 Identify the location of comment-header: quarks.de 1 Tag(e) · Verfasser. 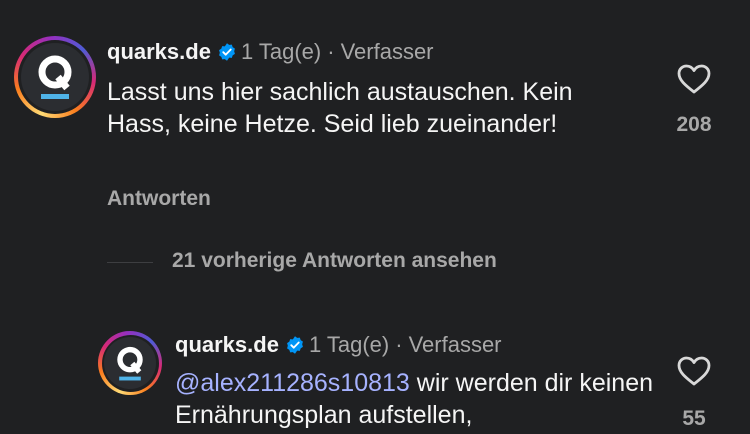
(270, 52).